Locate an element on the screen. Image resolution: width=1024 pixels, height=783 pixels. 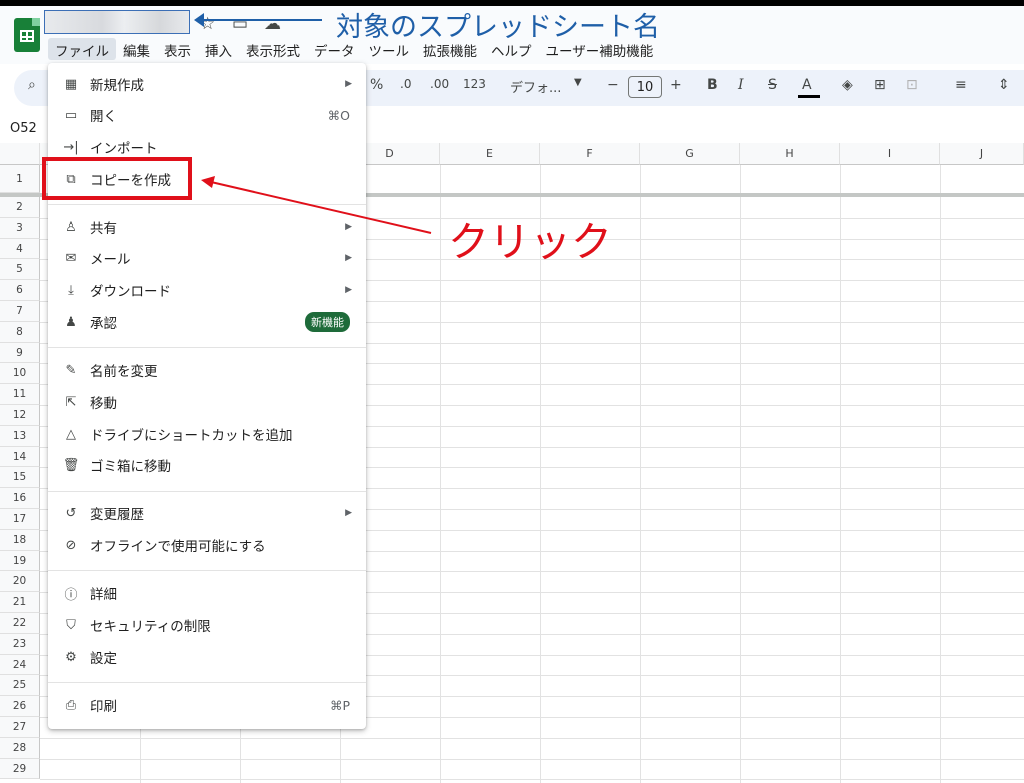
menu-item-add-shortcut: △ ドライブにショートカットを追加 is located at coordinates (207, 434).